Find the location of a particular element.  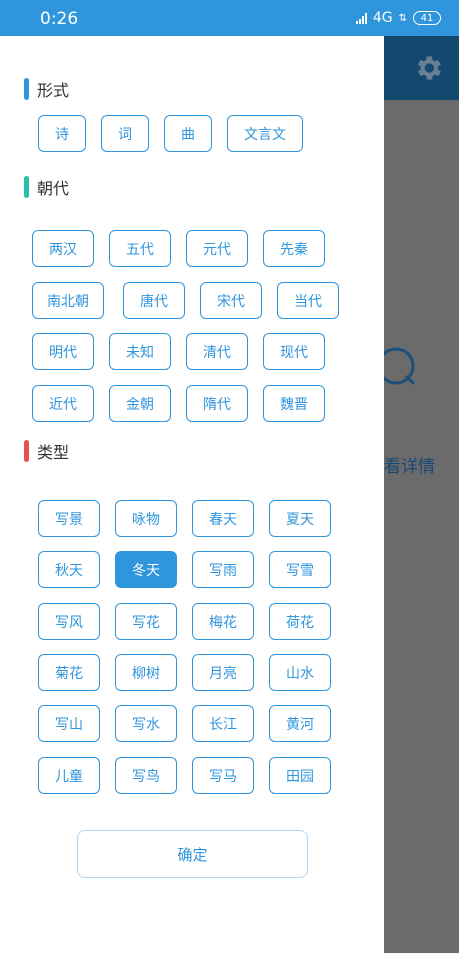

tag-chip: 五代 is located at coordinates (140, 248).